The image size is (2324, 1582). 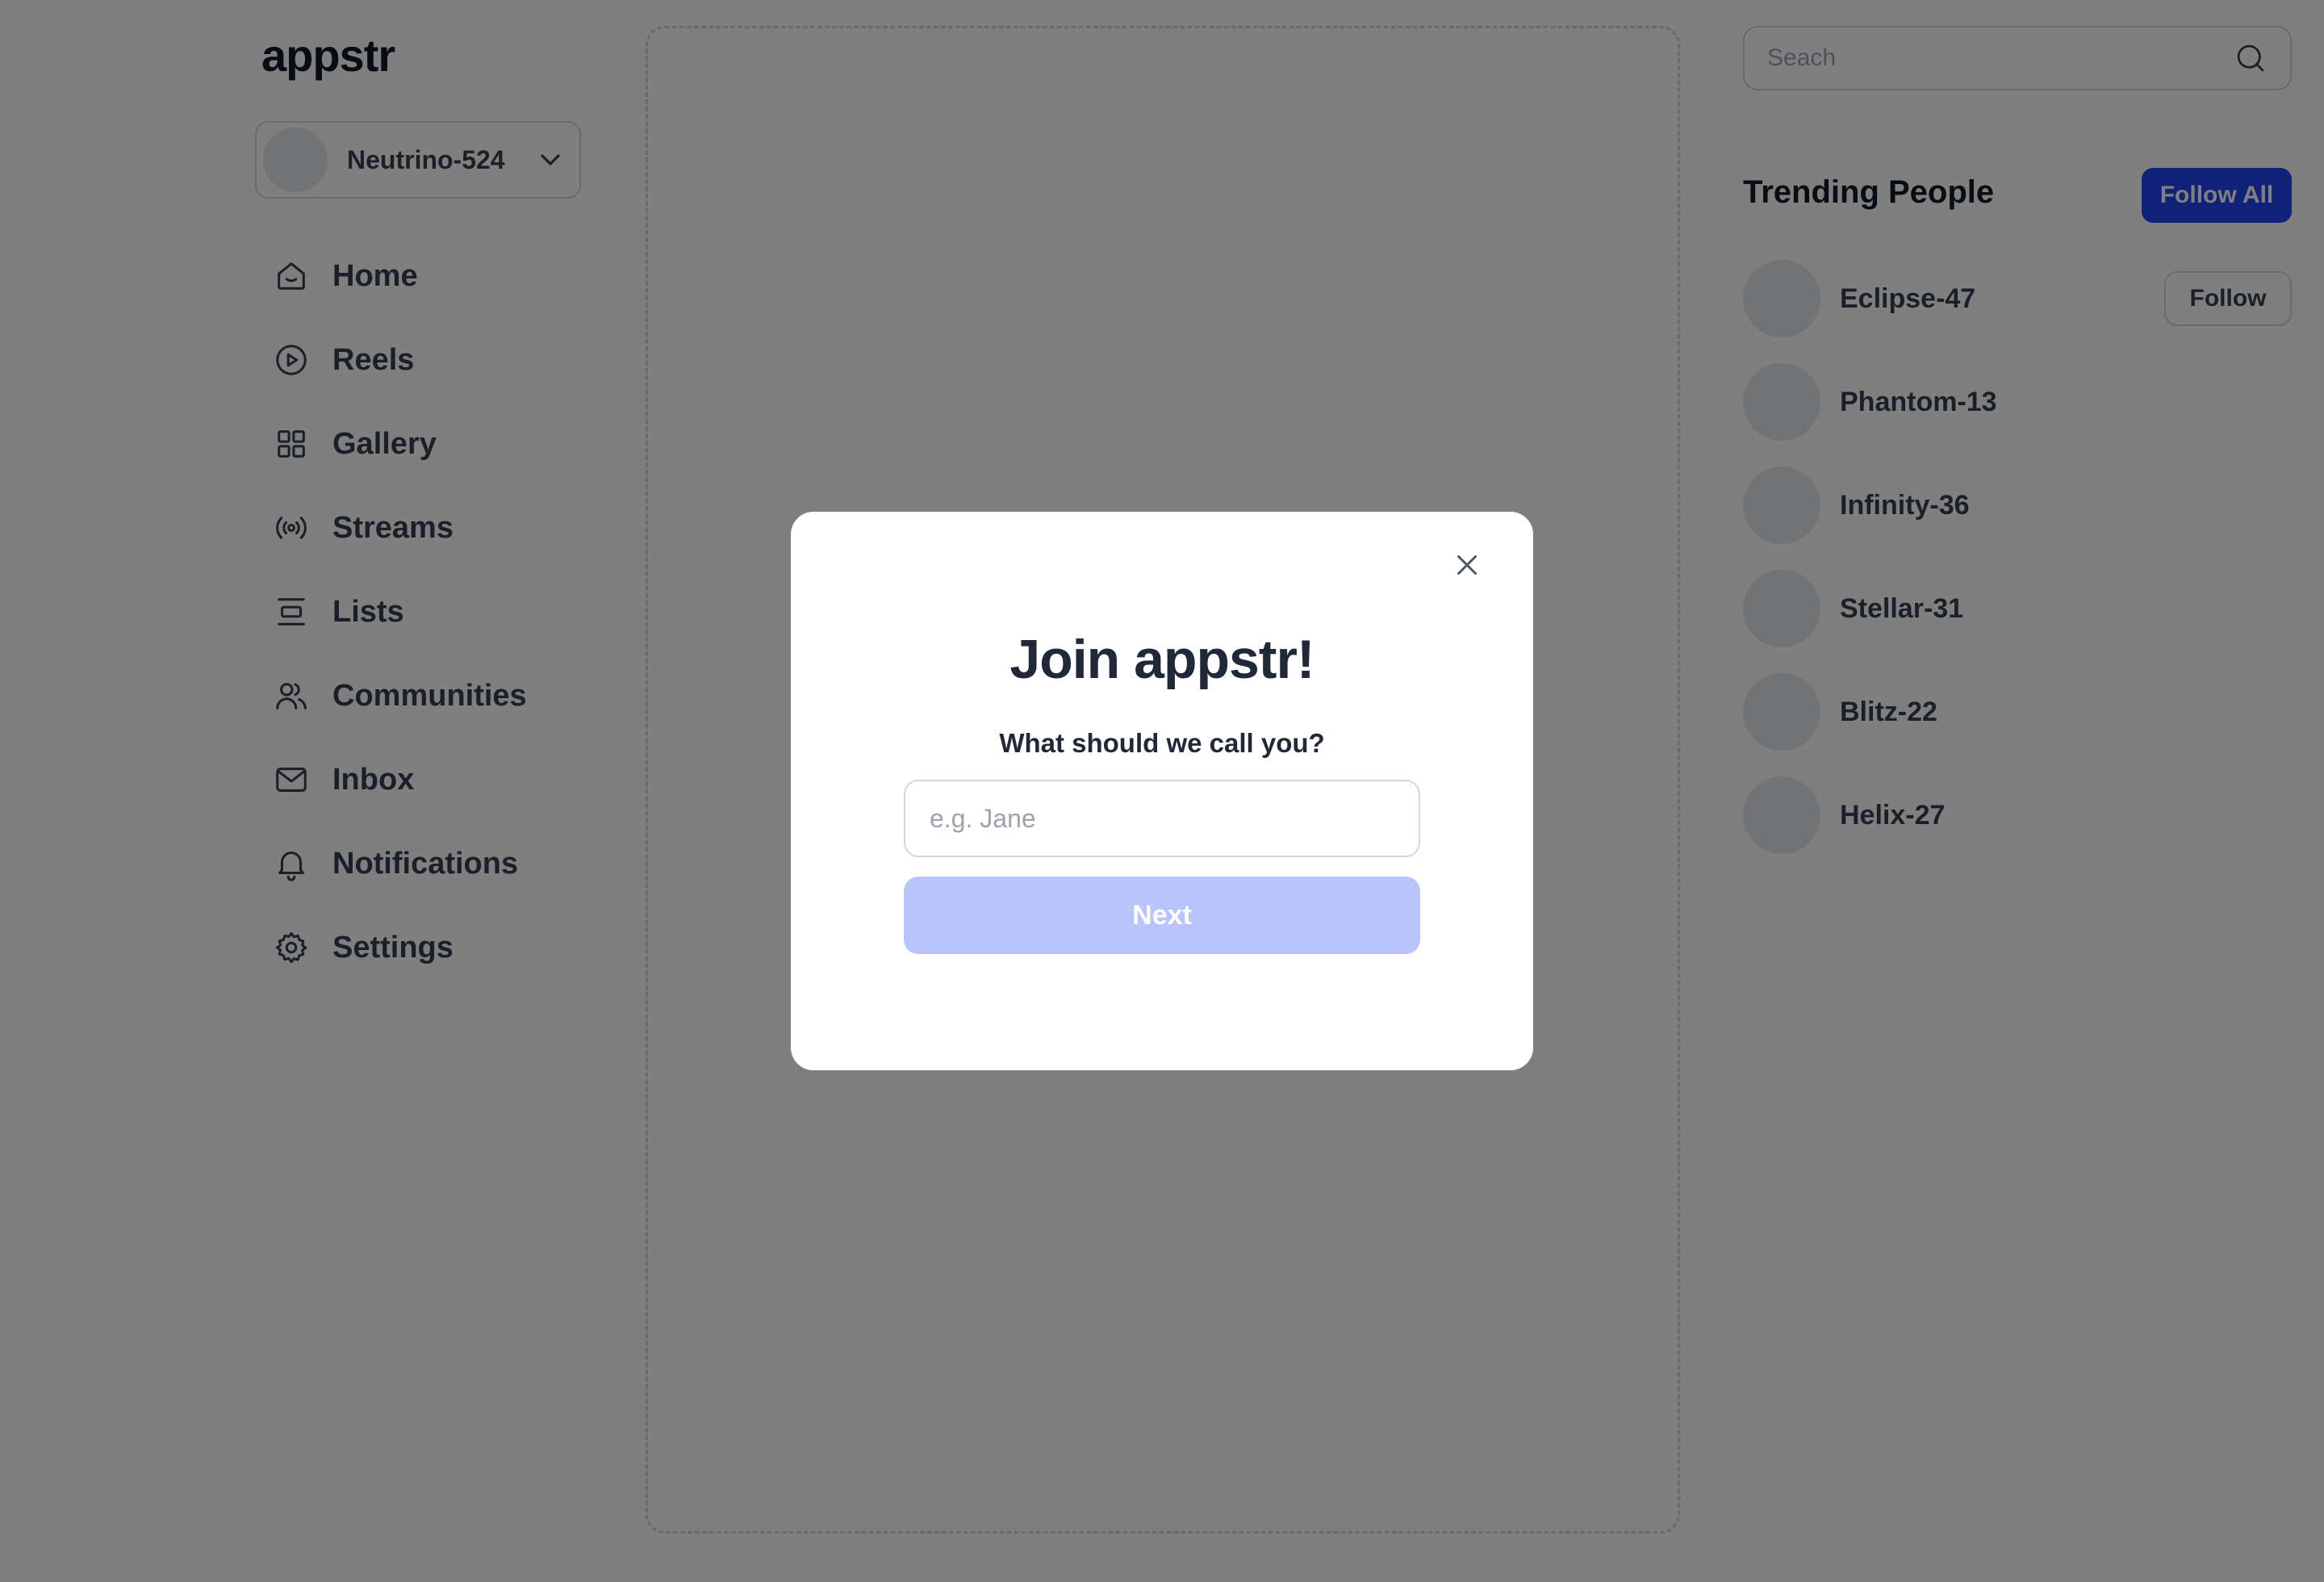 I want to click on next-button: Next, so click(x=1162, y=915).